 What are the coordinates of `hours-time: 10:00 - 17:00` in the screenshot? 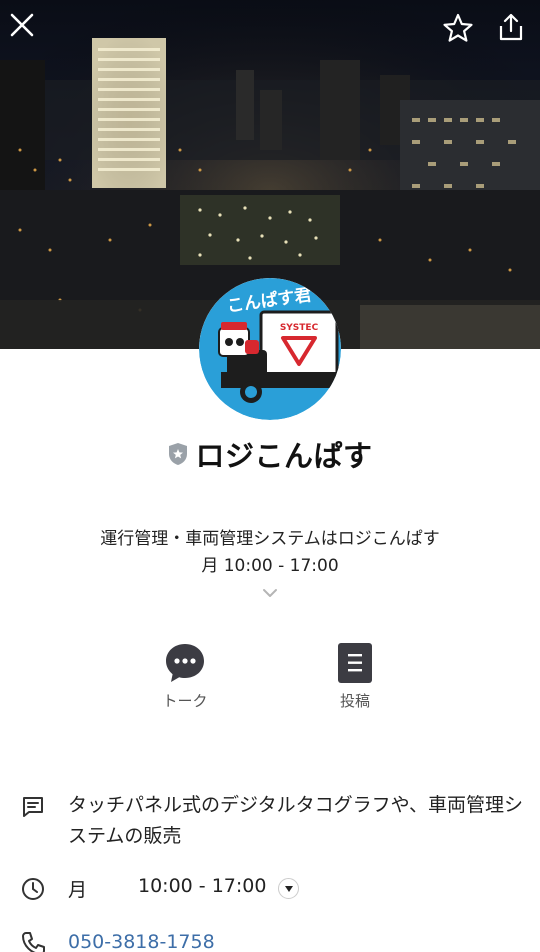 It's located at (202, 886).